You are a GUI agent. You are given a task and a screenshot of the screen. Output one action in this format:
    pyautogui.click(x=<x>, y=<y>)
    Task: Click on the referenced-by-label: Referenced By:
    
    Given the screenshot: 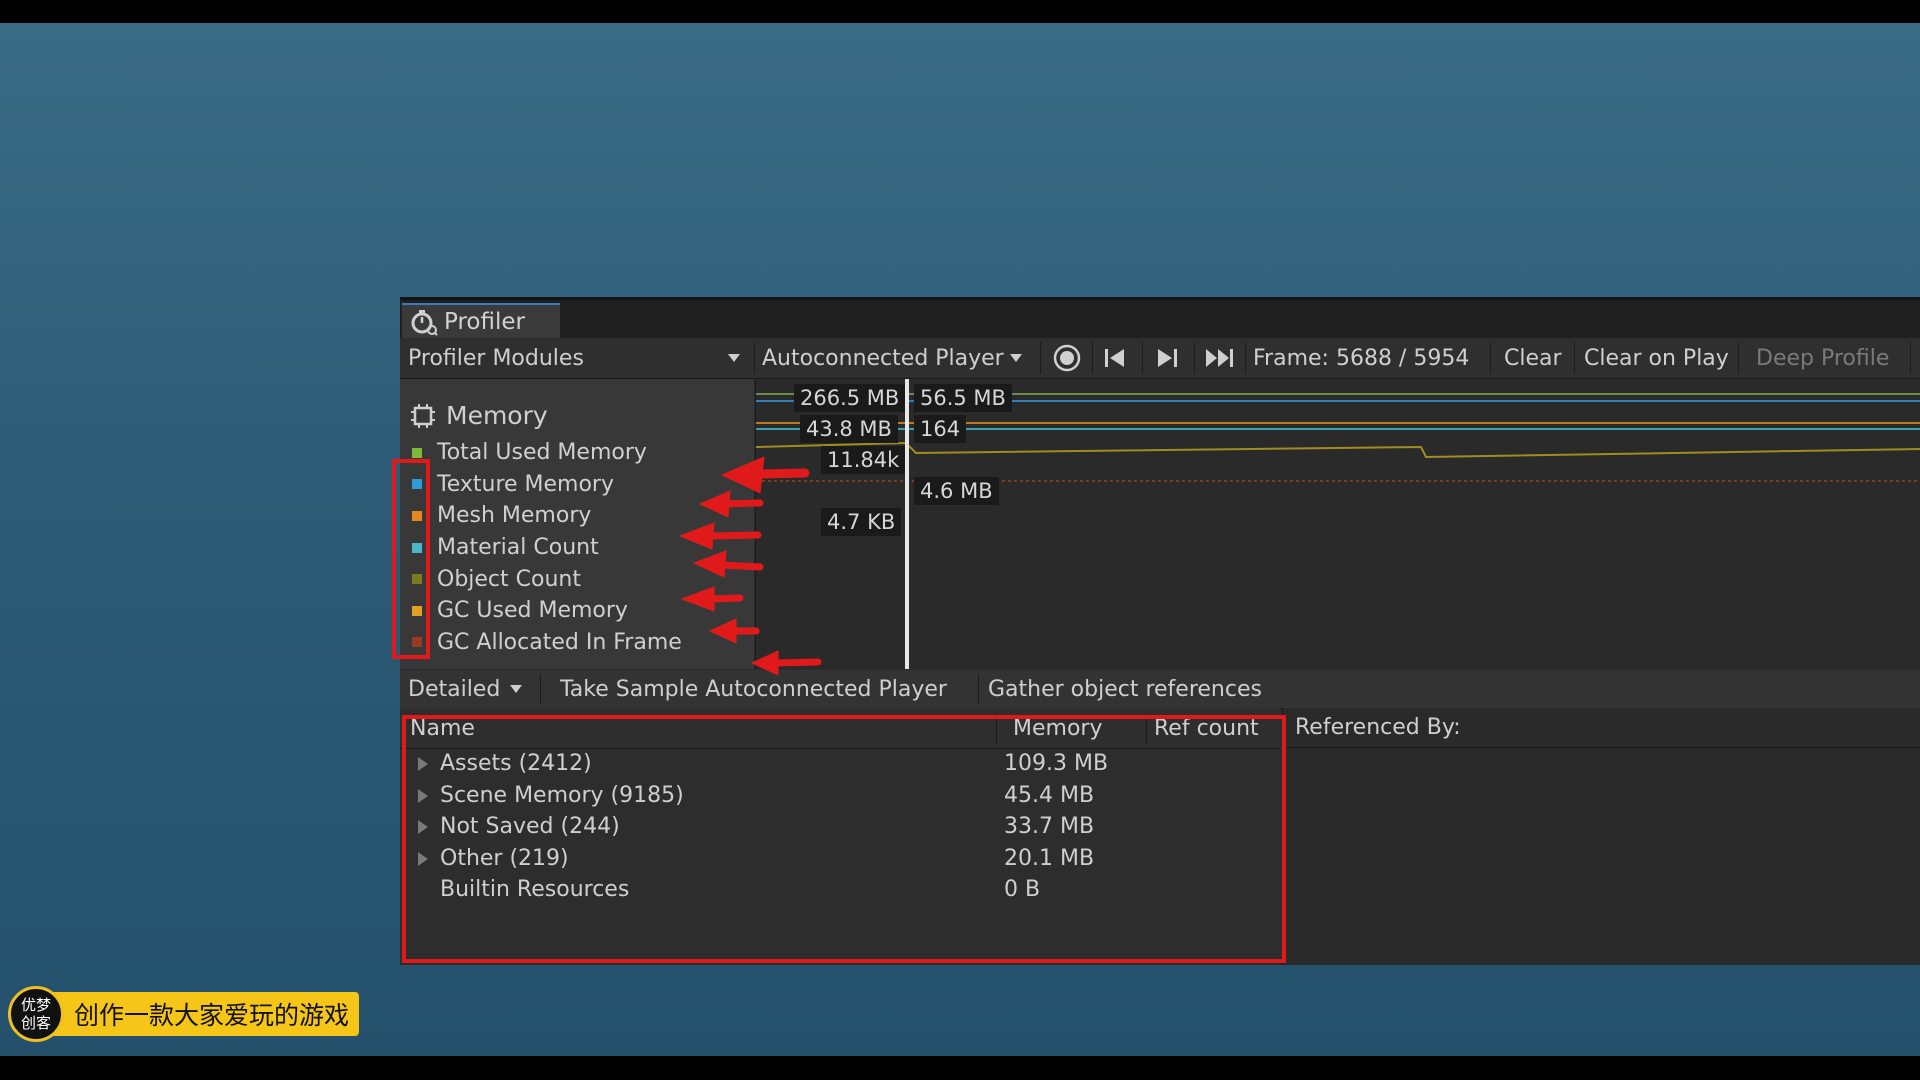 What is the action you would take?
    pyautogui.click(x=1378, y=727)
    